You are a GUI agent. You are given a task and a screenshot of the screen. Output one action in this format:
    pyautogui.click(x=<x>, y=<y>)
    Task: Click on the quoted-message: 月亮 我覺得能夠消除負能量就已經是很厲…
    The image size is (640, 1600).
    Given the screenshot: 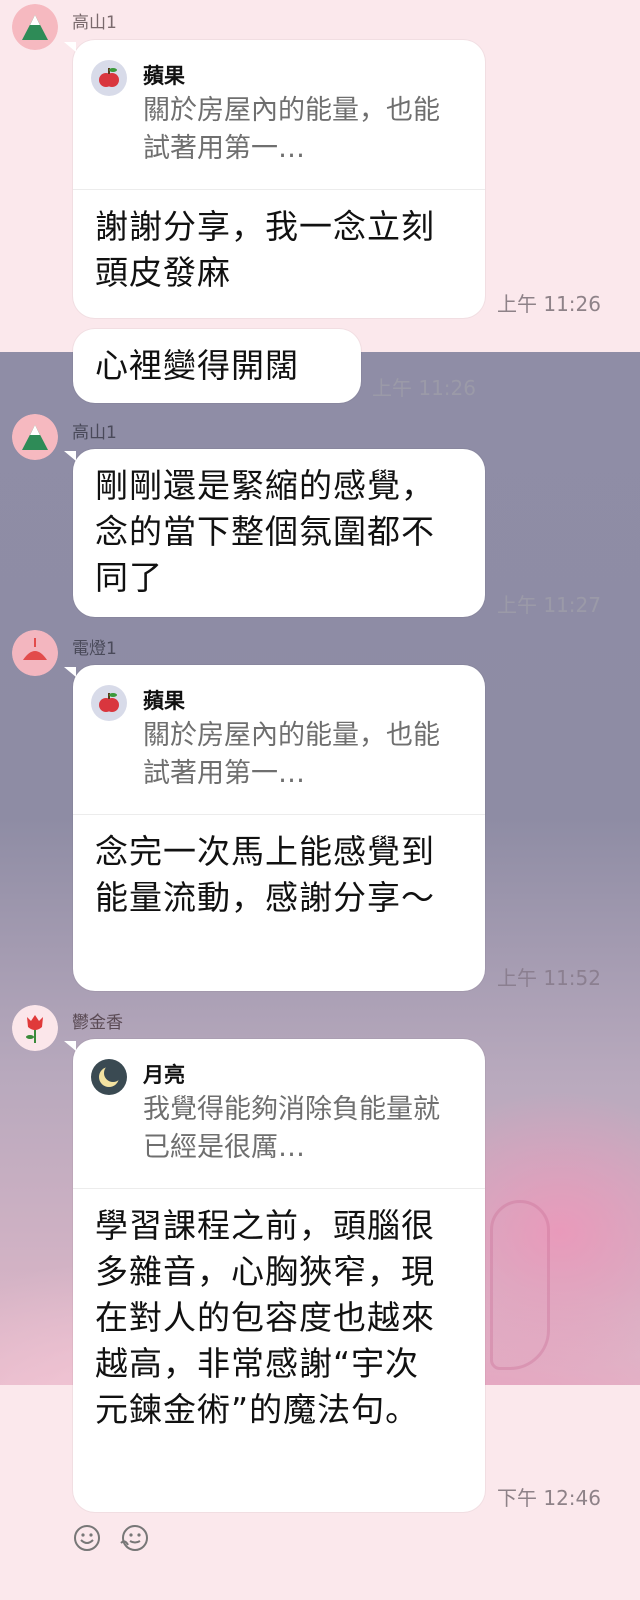 What is the action you would take?
    pyautogui.click(x=279, y=1114)
    